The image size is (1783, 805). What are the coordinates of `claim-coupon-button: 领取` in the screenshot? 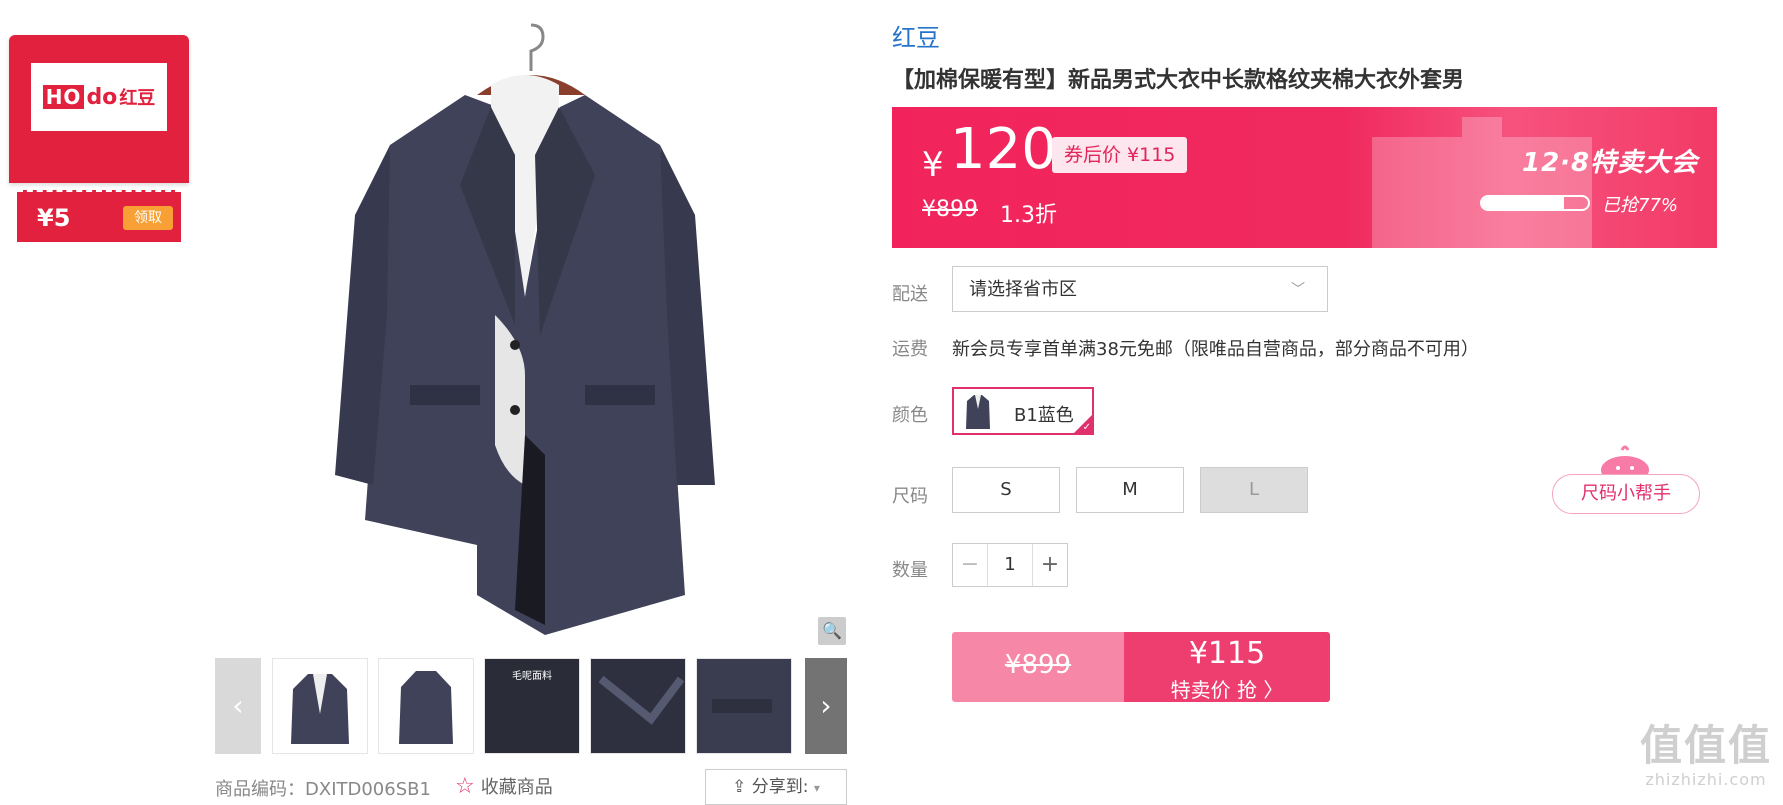 It's located at (148, 218).